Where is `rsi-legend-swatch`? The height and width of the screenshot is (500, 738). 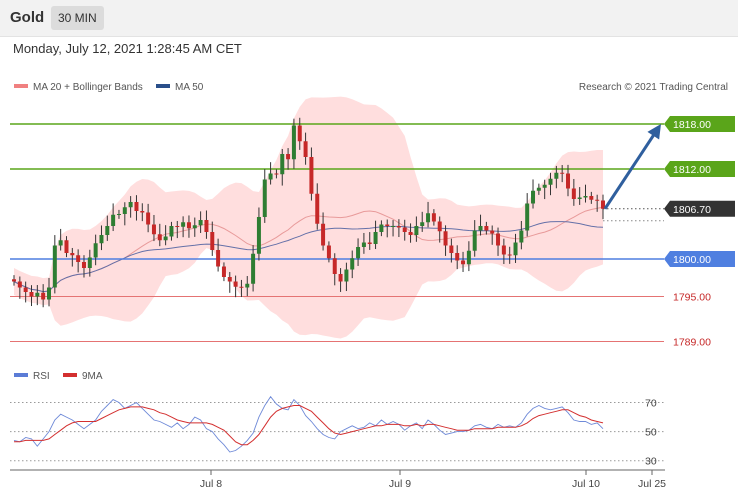 rsi-legend-swatch is located at coordinates (21, 375).